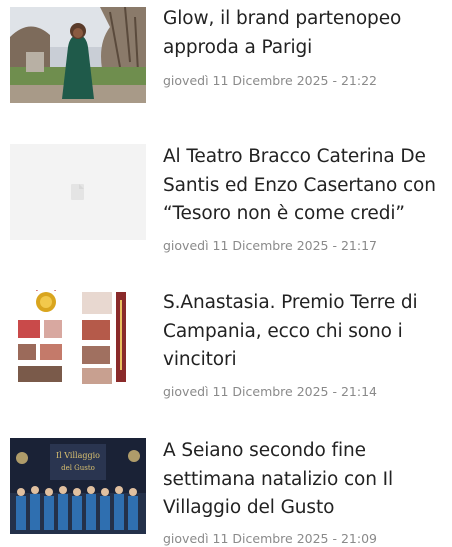 The width and height of the screenshot is (452, 547). I want to click on photo-award-collage, so click(78, 338).